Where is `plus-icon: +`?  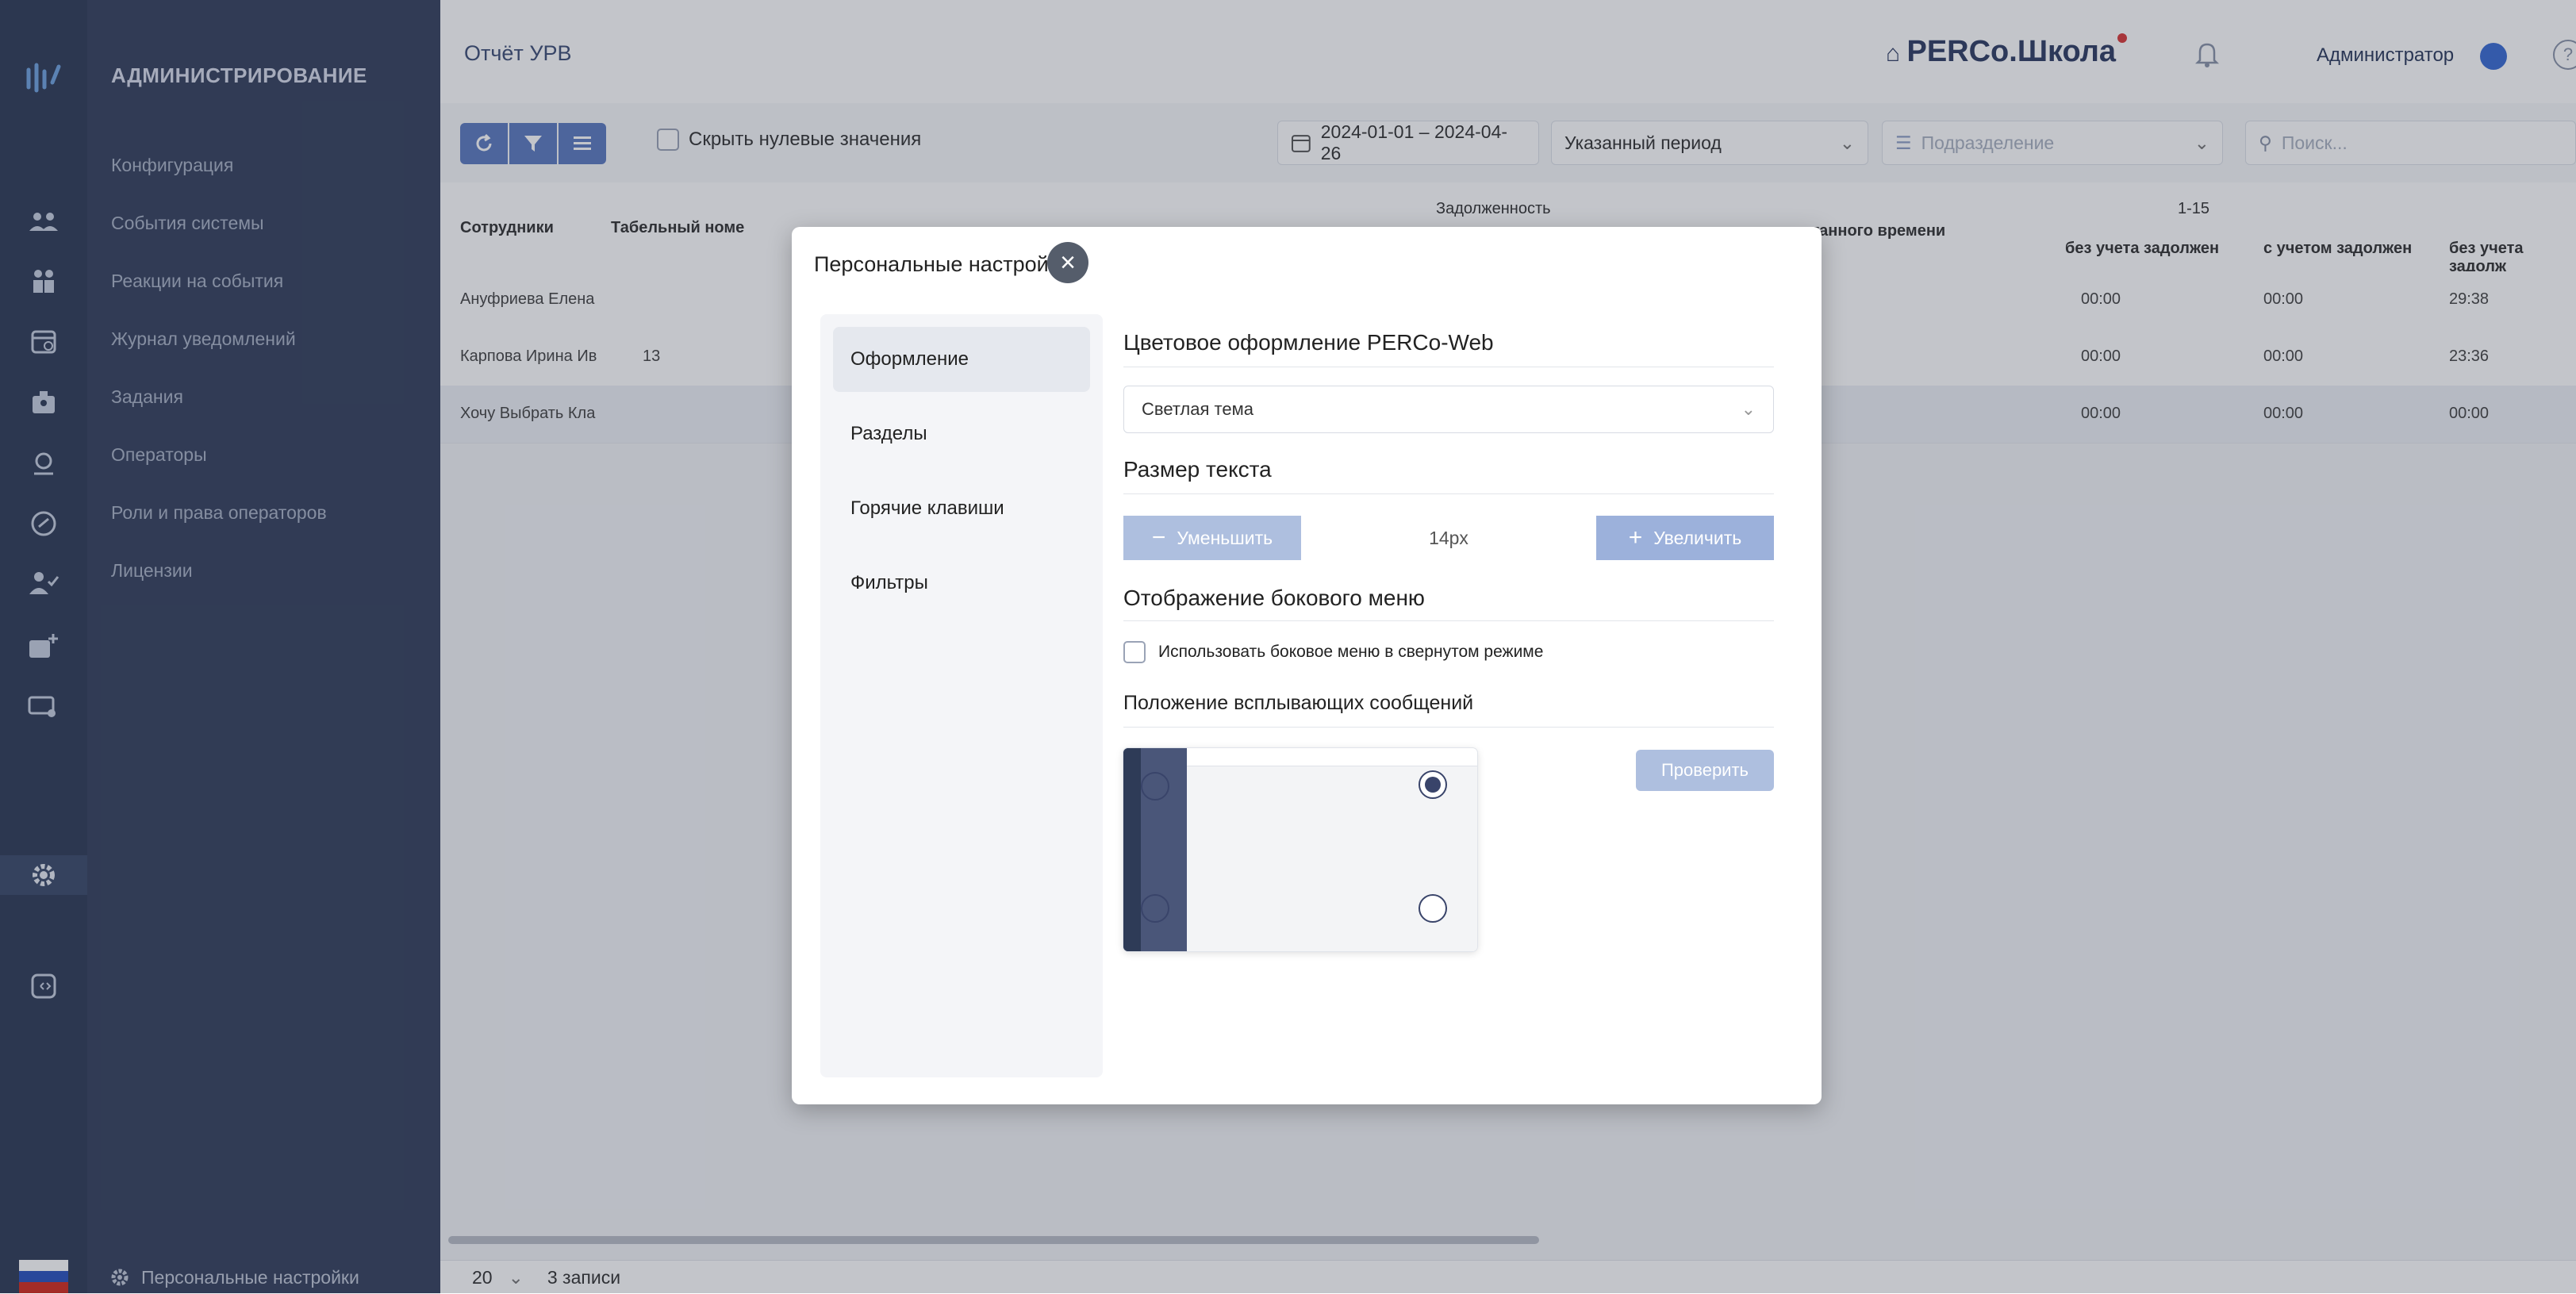 plus-icon: + is located at coordinates (1635, 537).